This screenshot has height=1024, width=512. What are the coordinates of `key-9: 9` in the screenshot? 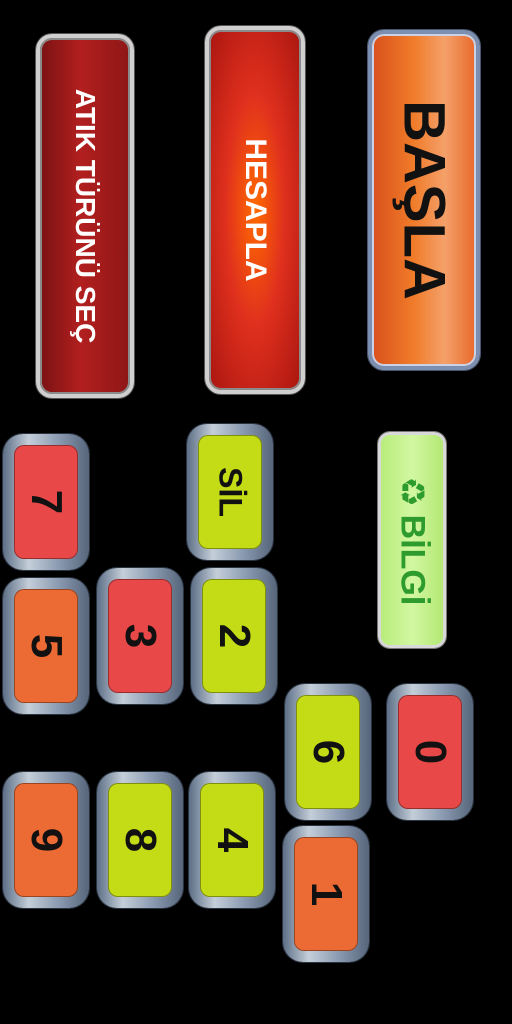 It's located at (46, 840).